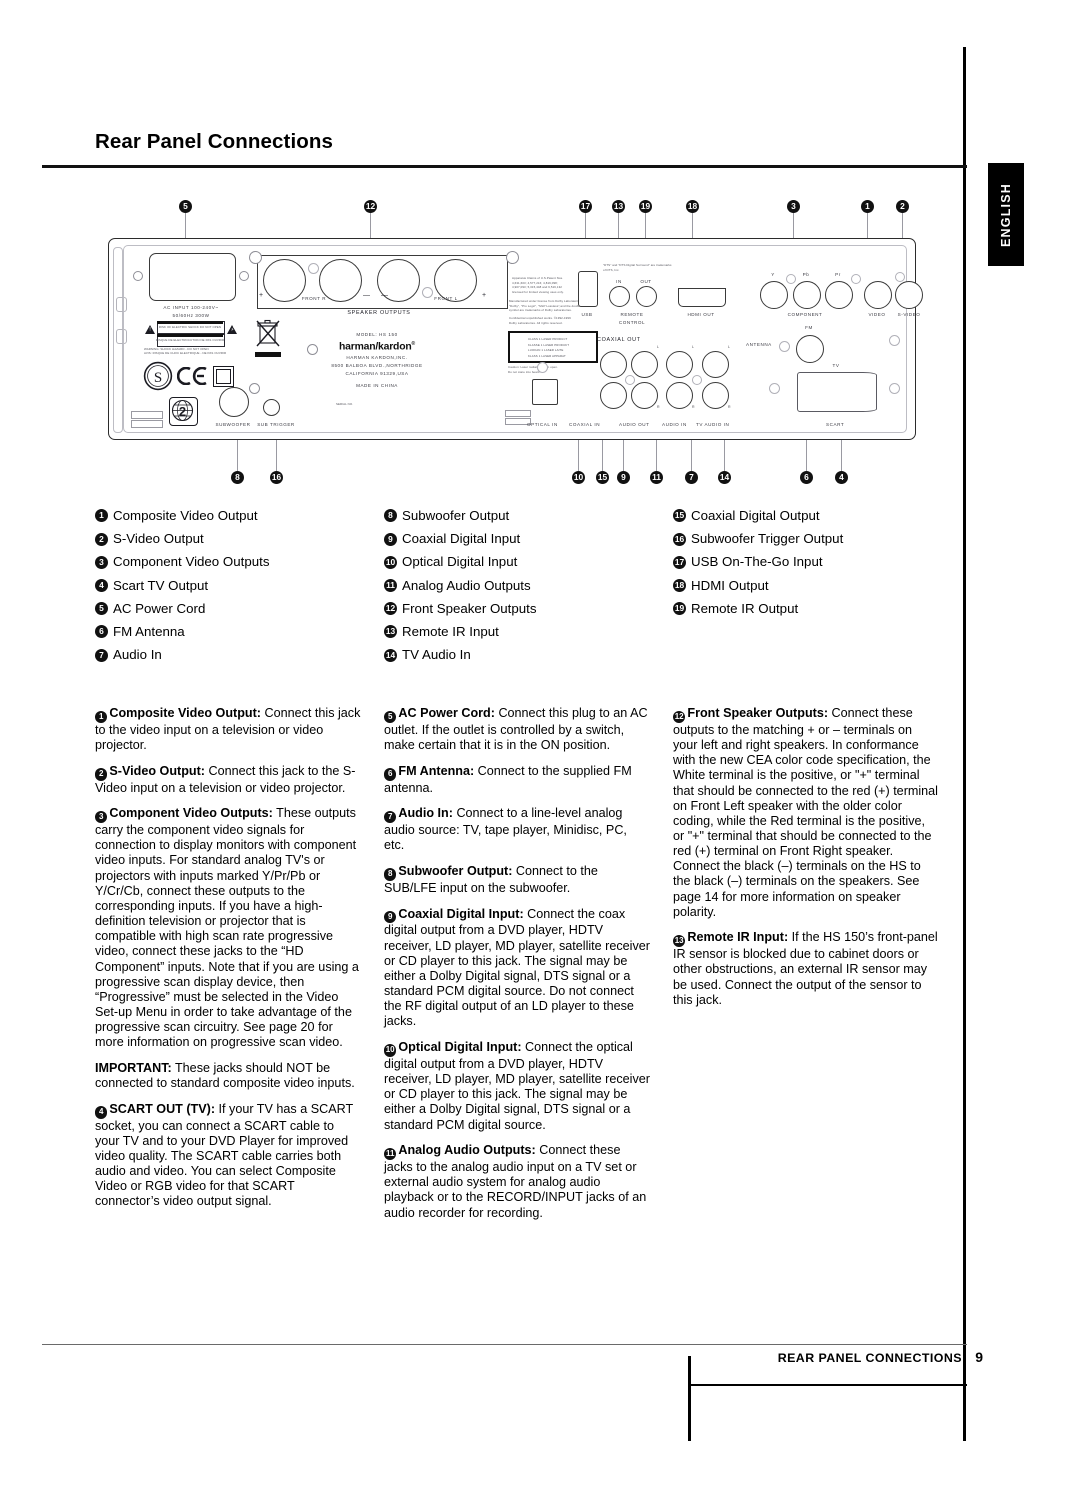  What do you see at coordinates (182, 561) in the screenshot?
I see `legend-item: 3 Component Video Outputs` at bounding box center [182, 561].